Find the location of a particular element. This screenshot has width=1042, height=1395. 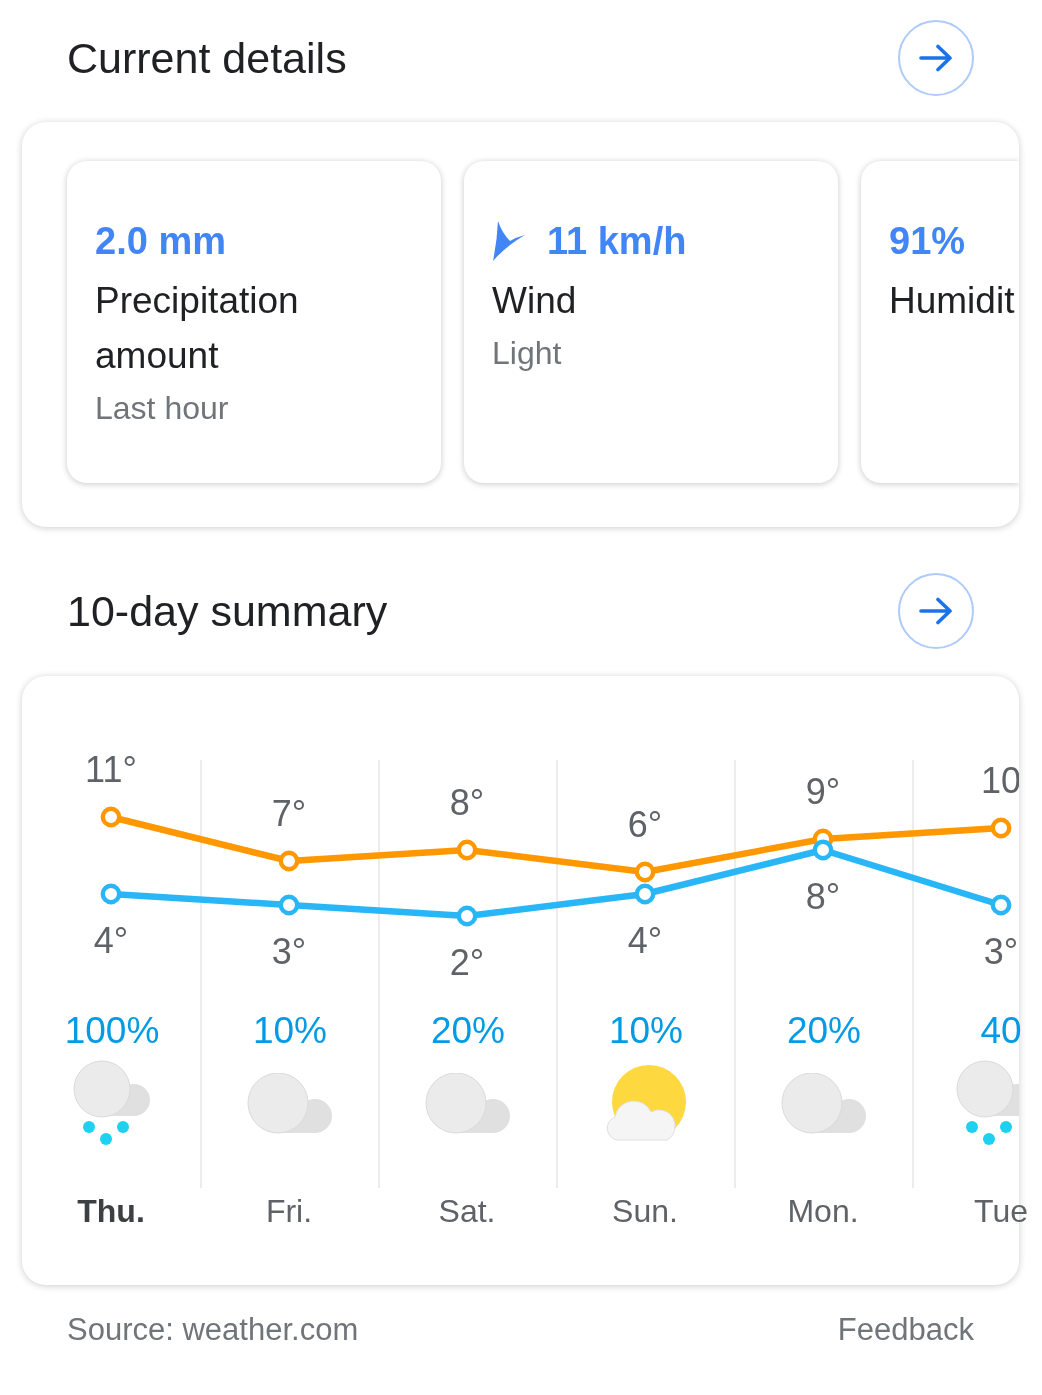

day-label: Thu. is located at coordinates (111, 1211).